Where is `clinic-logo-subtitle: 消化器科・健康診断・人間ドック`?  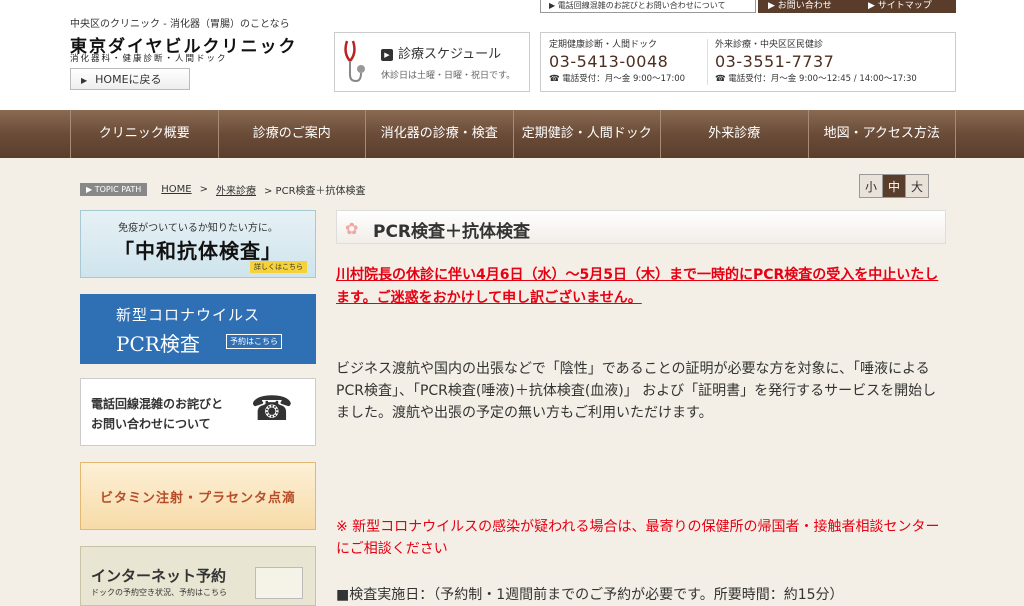
clinic-logo-subtitle: 消化器科・健康診断・人間ドック is located at coordinates (149, 59).